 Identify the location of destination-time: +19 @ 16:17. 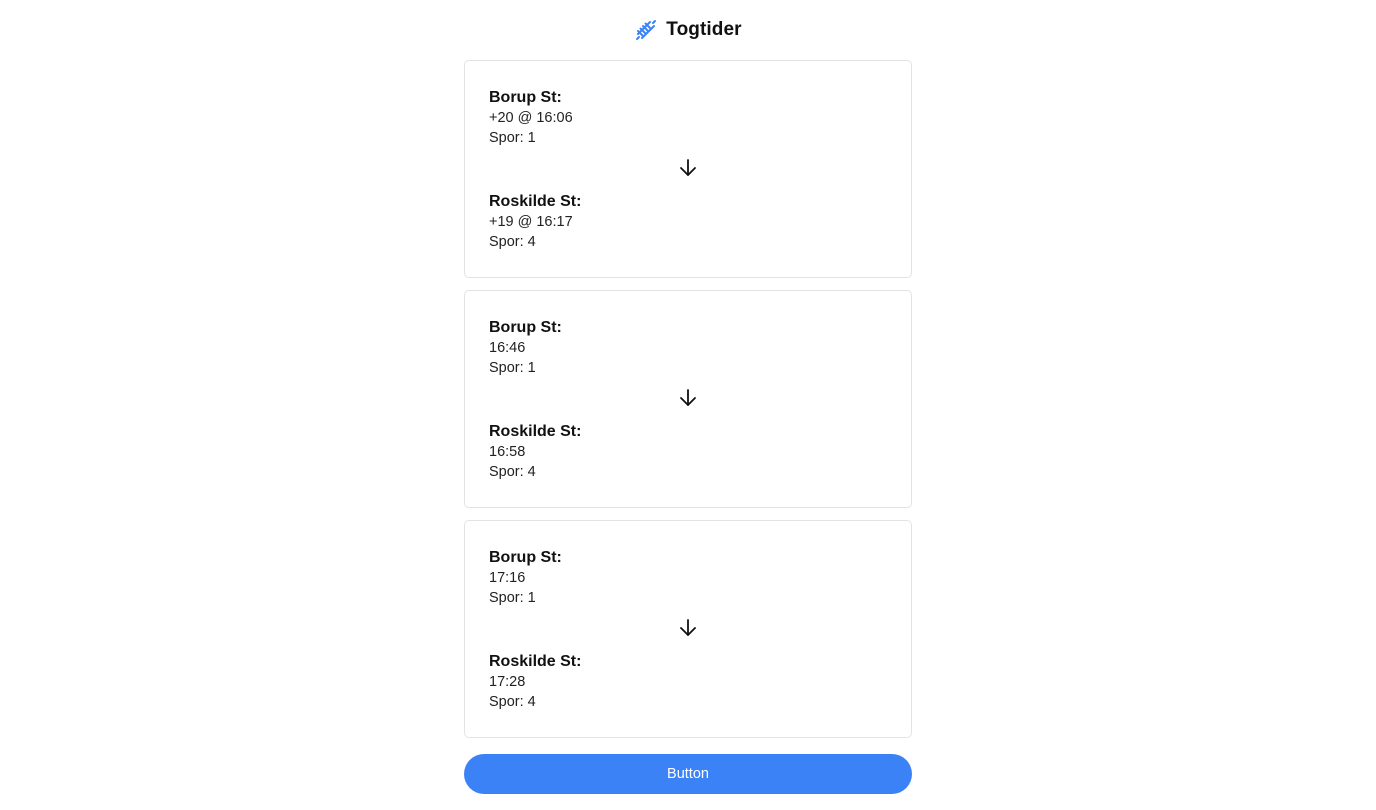
(531, 222).